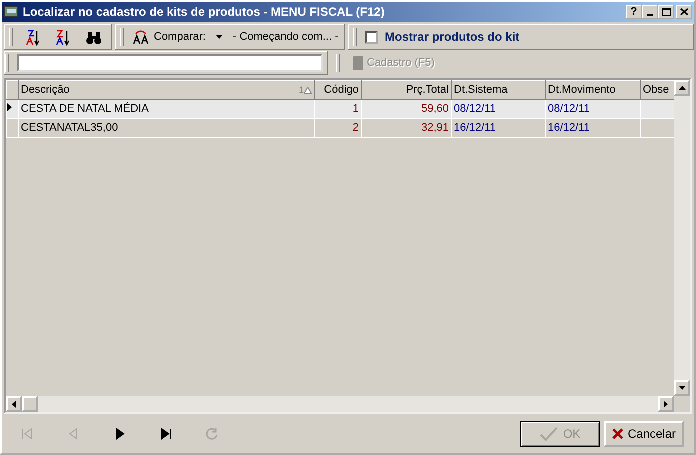 The height and width of the screenshot is (455, 696). I want to click on scroll-down-button, so click(682, 388).